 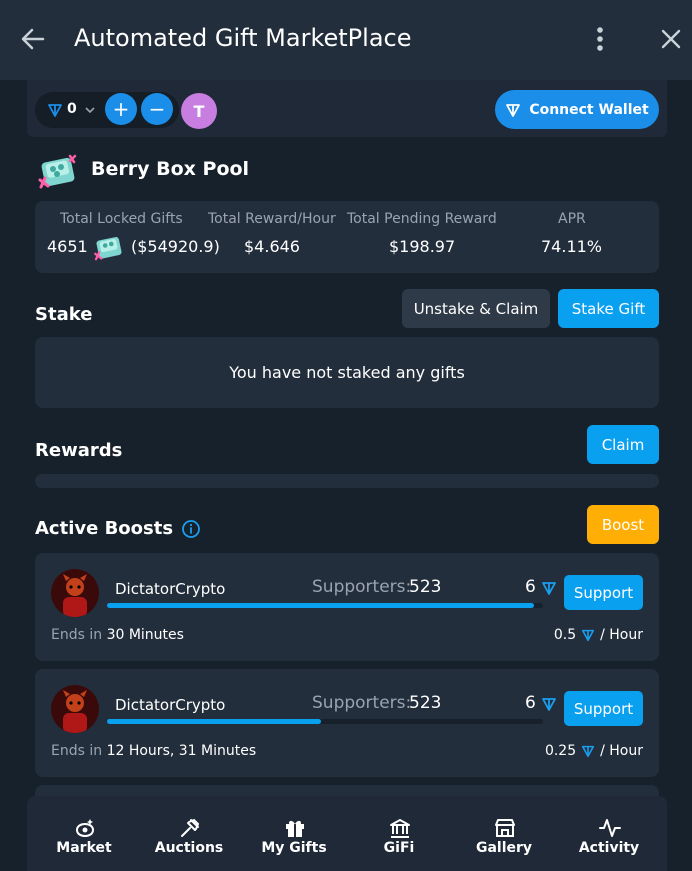 What do you see at coordinates (589, 109) in the screenshot?
I see `connect-wallet-label: Connect Wallet` at bounding box center [589, 109].